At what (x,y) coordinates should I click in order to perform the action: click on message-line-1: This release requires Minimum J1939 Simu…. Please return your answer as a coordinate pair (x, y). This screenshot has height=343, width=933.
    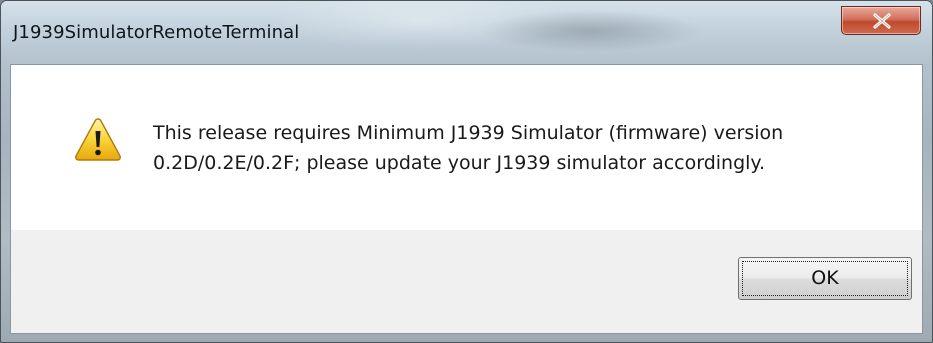
    Looking at the image, I should click on (468, 133).